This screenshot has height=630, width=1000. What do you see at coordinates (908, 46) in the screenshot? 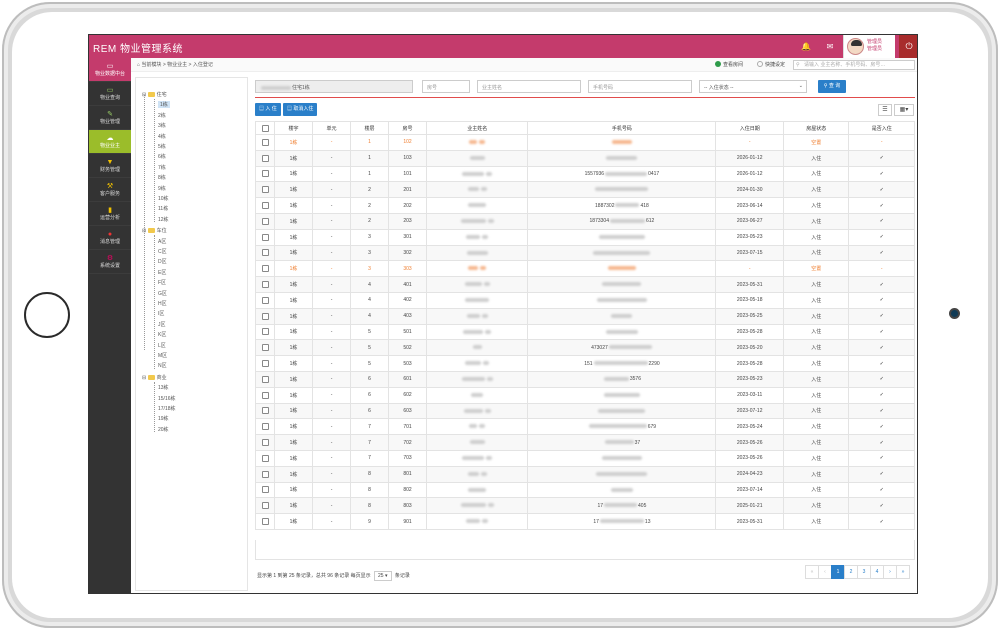
I see `power-icon: ⏻` at bounding box center [908, 46].